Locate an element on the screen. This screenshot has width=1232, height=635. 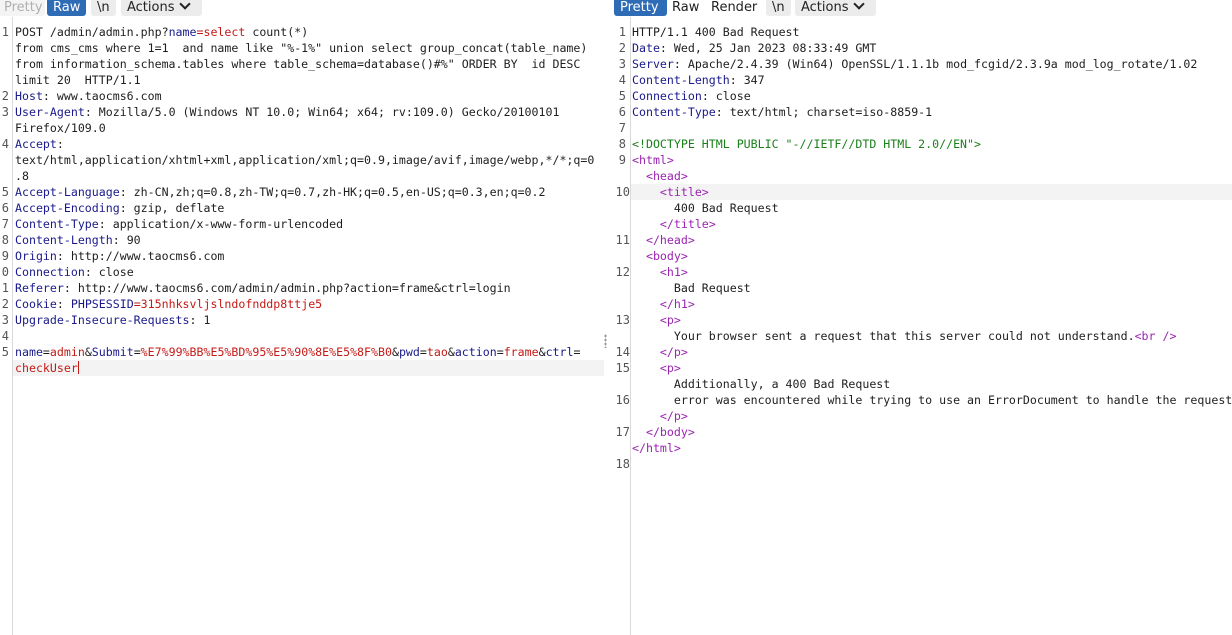
response-header-line: Content-Length: 347 is located at coordinates (698, 80).